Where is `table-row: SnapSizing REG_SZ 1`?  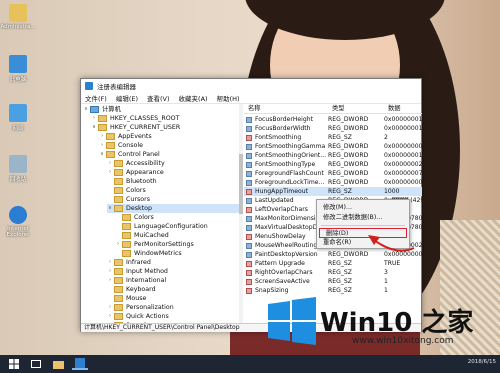
table-row: SnapSizing REG_SZ 1 is located at coordinates (333, 290).